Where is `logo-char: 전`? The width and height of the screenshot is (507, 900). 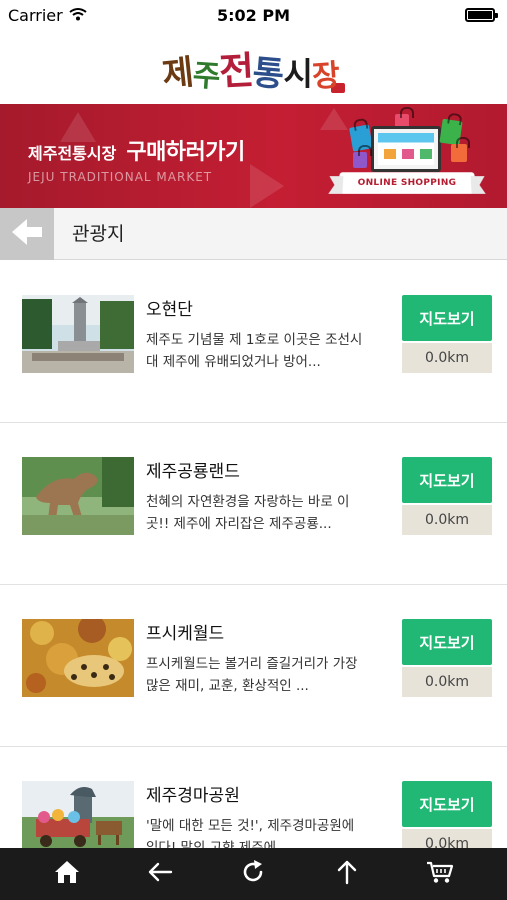
logo-char: 전 is located at coordinates (236, 70).